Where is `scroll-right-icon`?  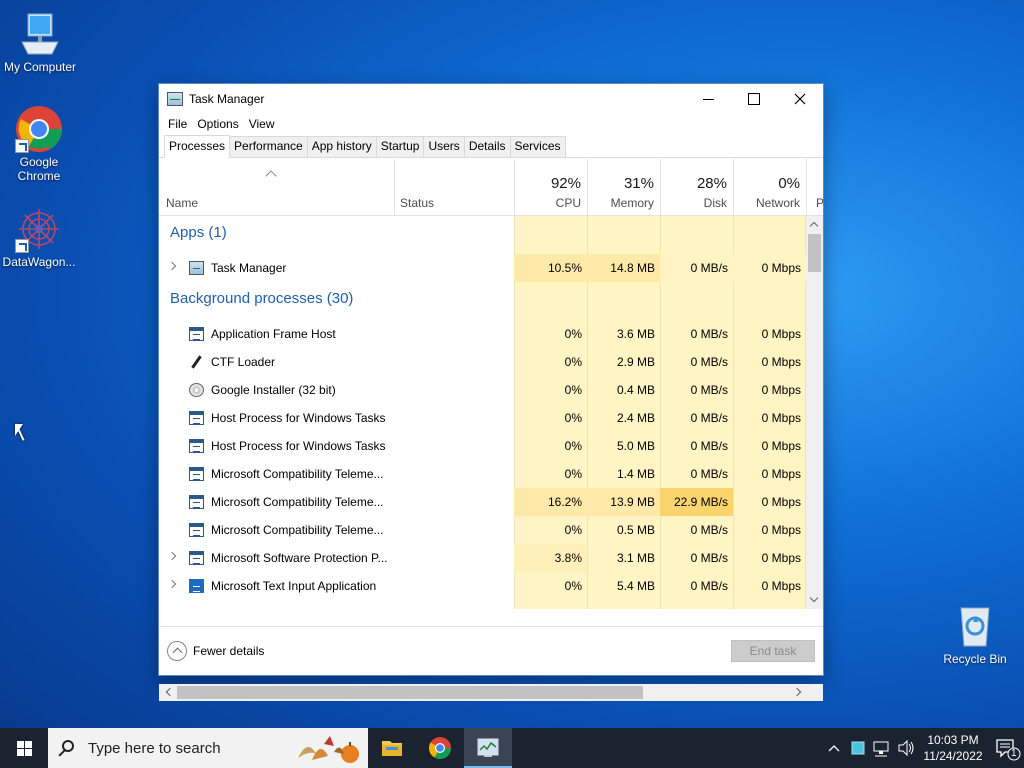
scroll-right-icon is located at coordinates (797, 692).